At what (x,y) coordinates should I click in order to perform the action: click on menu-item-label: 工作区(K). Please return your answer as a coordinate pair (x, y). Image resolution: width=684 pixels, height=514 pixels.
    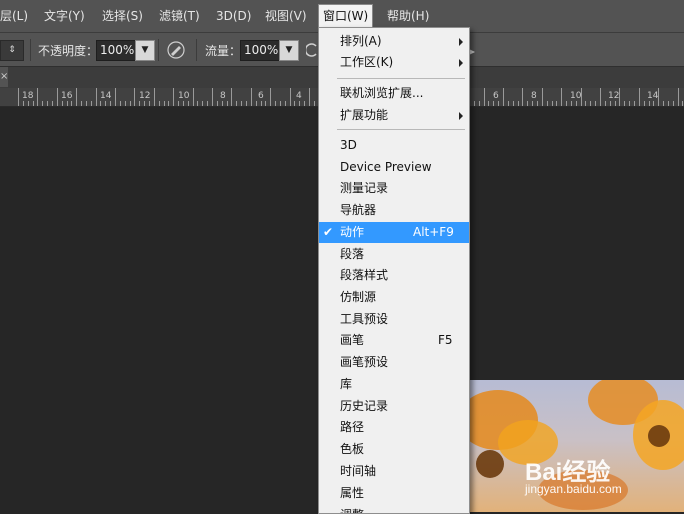
    Looking at the image, I should click on (367, 62).